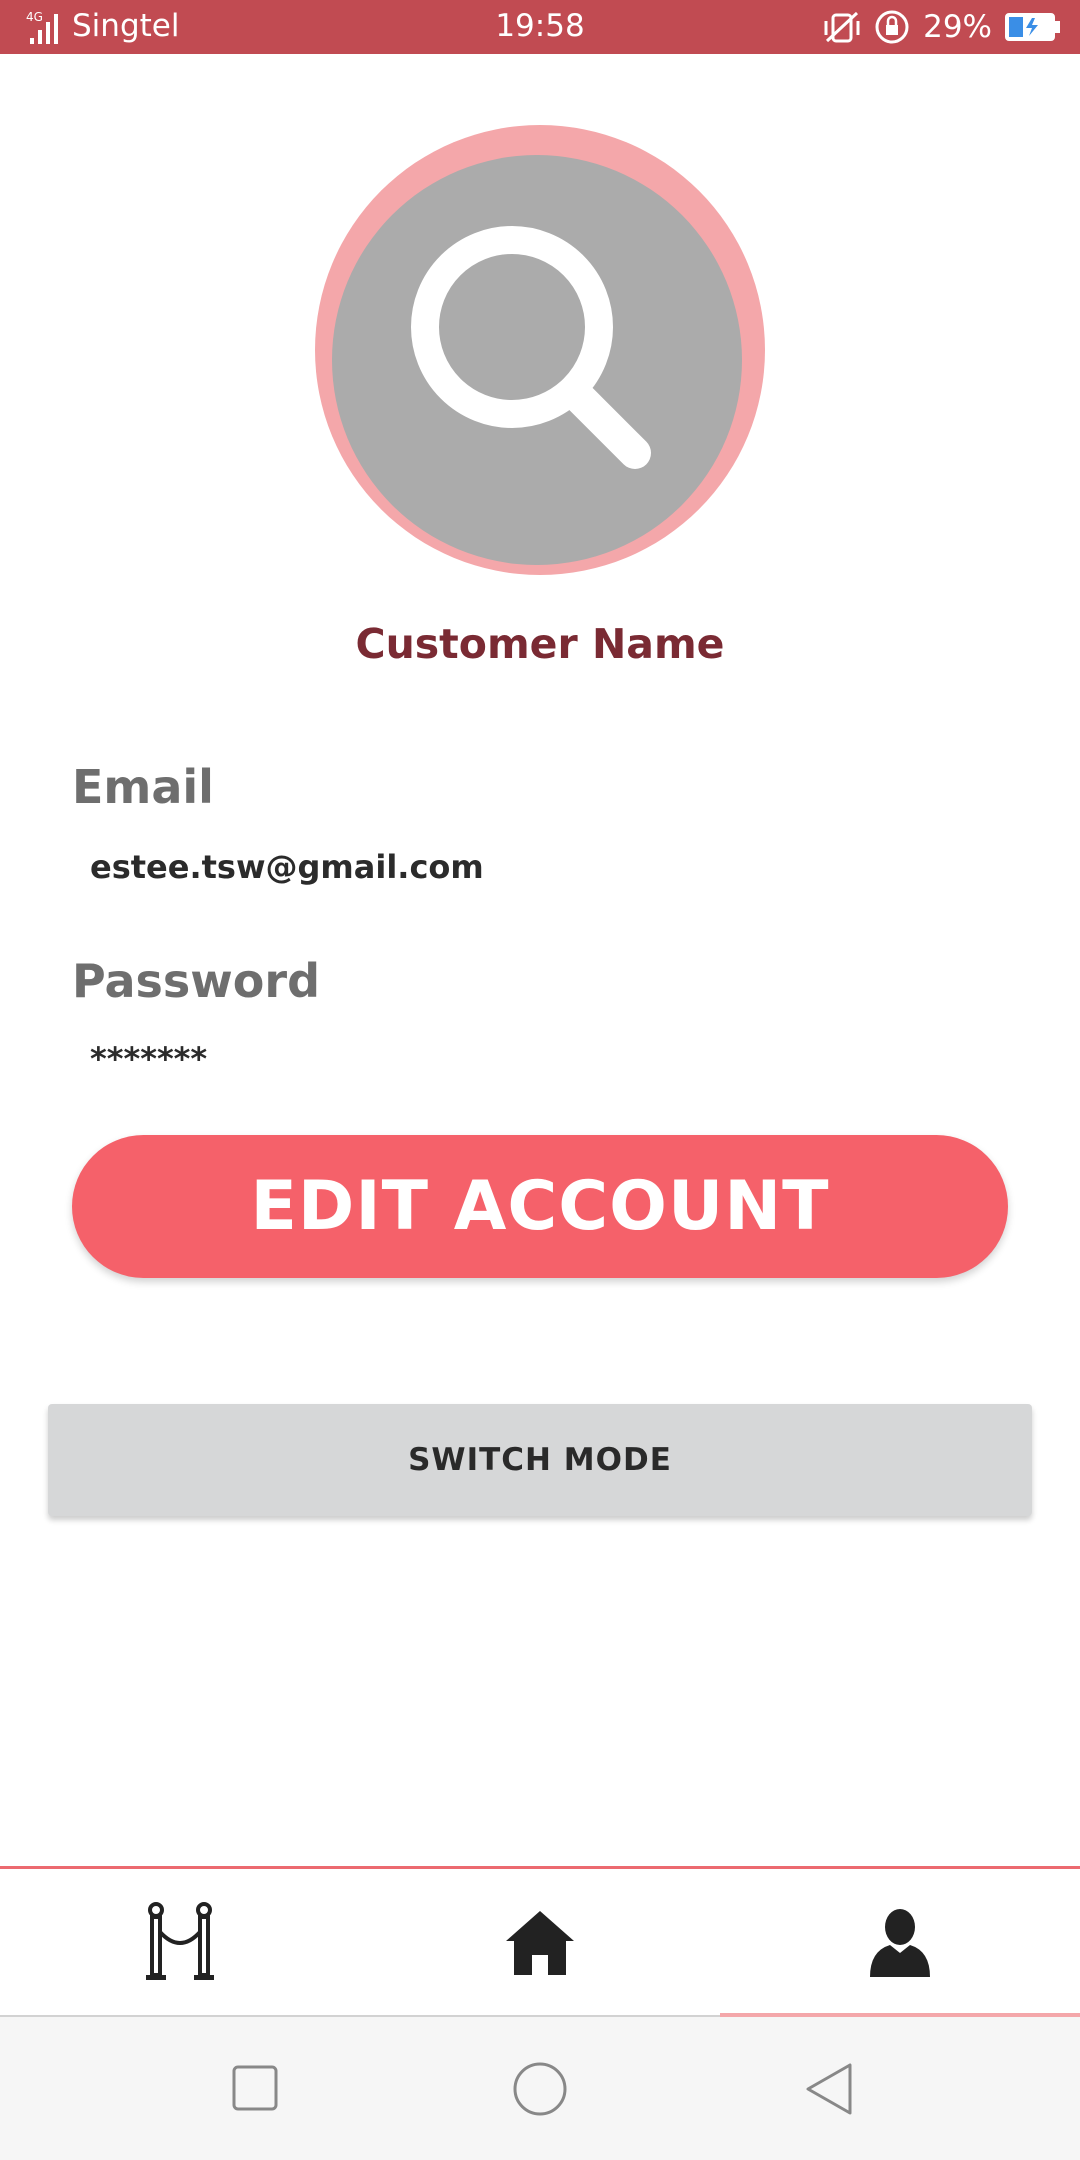 The height and width of the screenshot is (2160, 1080). What do you see at coordinates (540, 1206) in the screenshot?
I see `edit-account-button: EDIT ACCOUNT` at bounding box center [540, 1206].